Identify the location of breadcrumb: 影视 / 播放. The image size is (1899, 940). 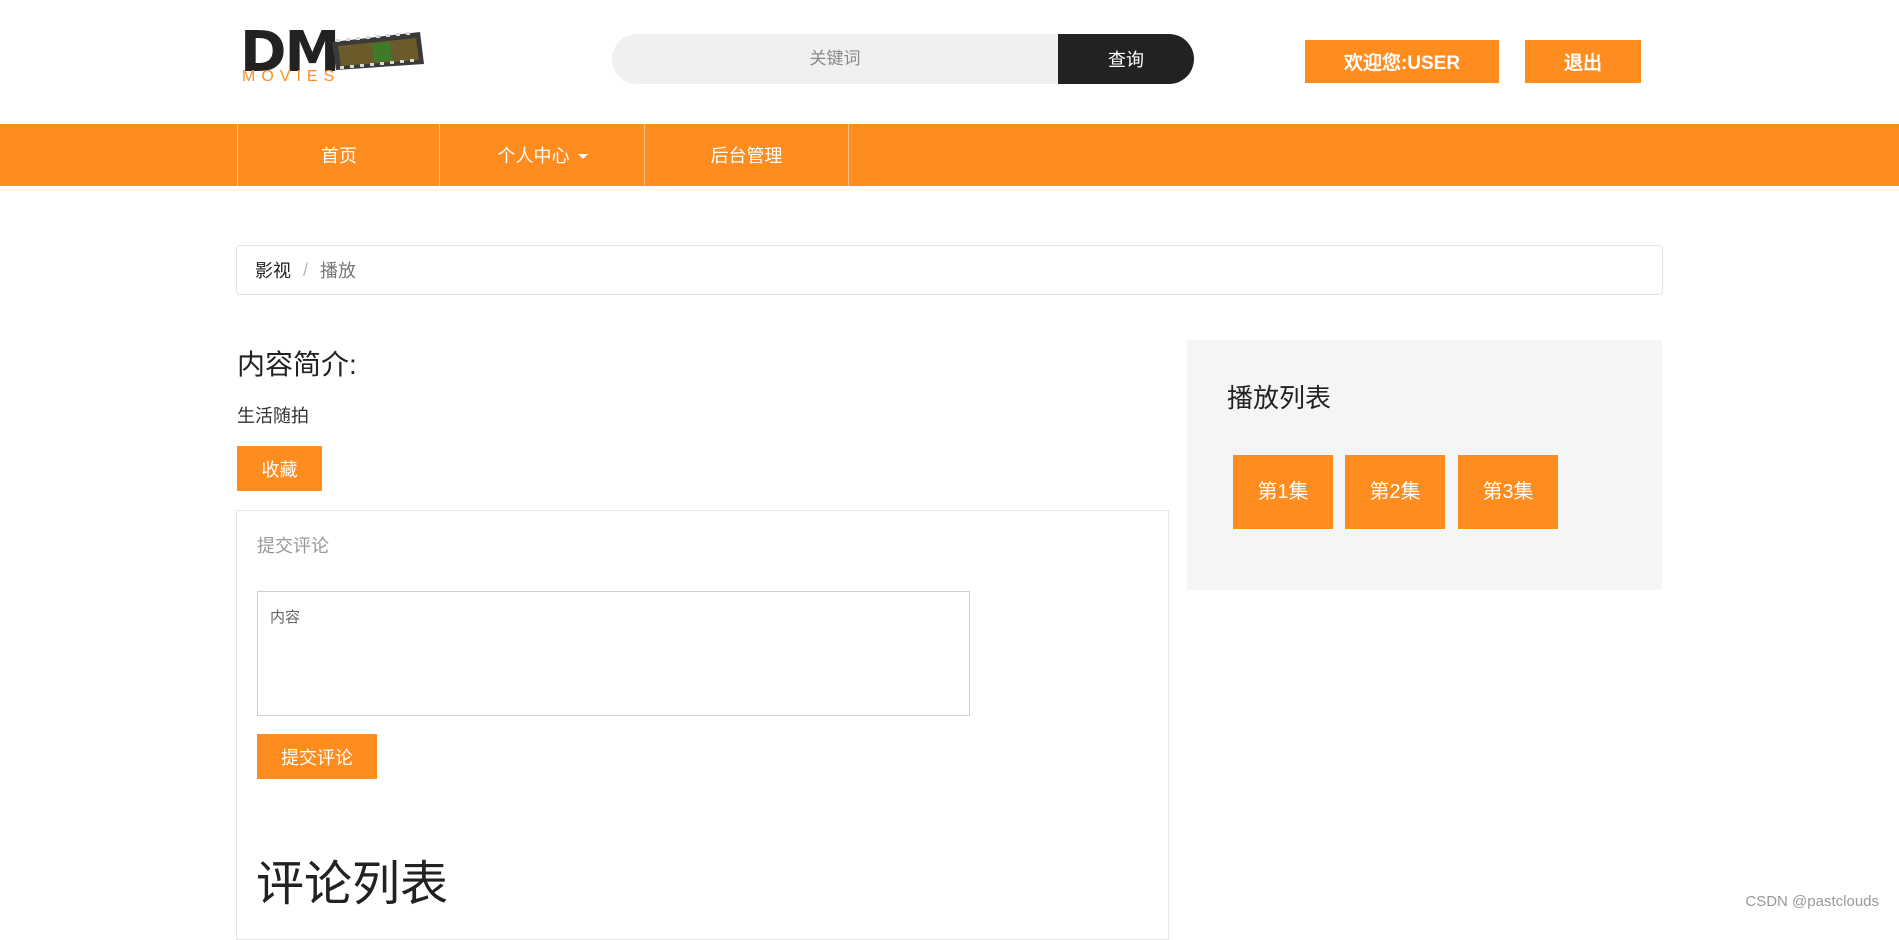
(949, 270).